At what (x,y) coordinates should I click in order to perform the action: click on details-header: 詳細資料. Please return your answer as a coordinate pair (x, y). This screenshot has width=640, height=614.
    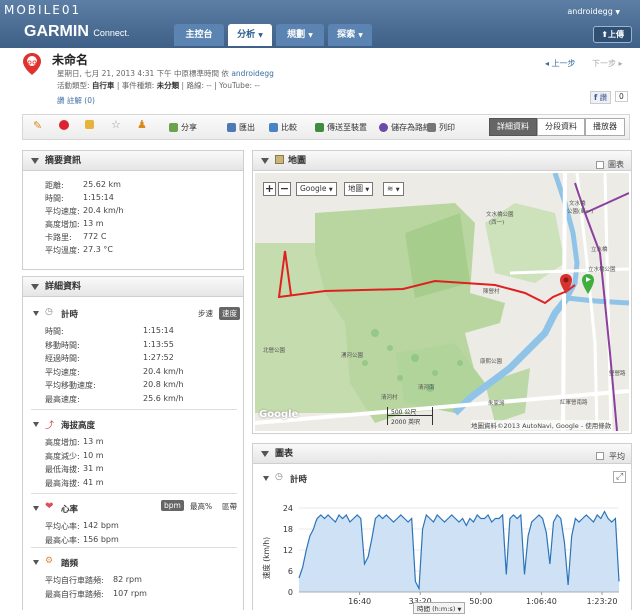
    Looking at the image, I should click on (133, 287).